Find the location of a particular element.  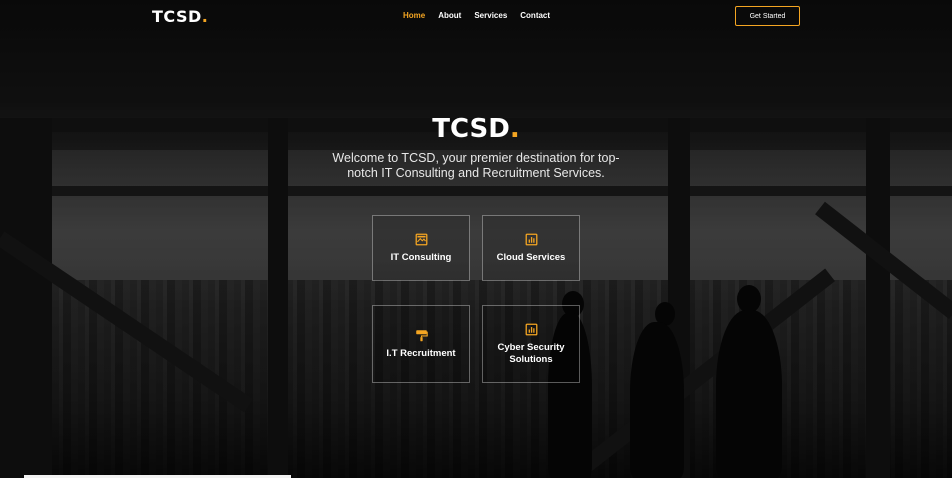

hero-title: TCSD. is located at coordinates (476, 129).